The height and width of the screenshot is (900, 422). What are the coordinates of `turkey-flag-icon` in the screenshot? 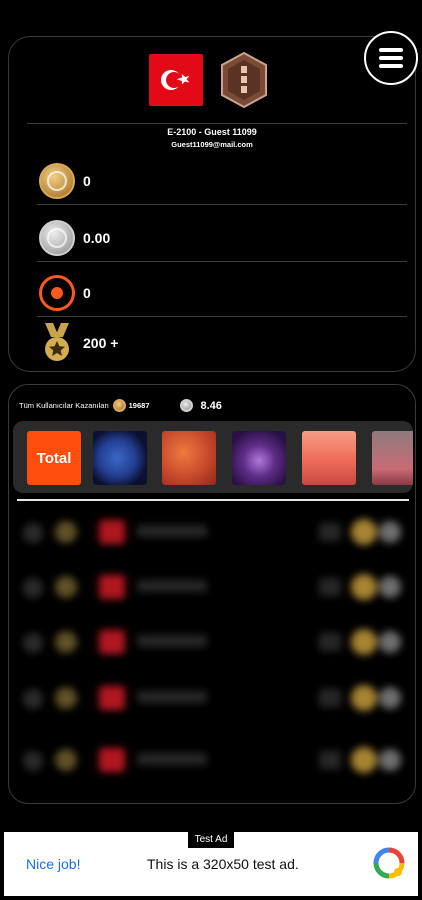 It's located at (176, 80).